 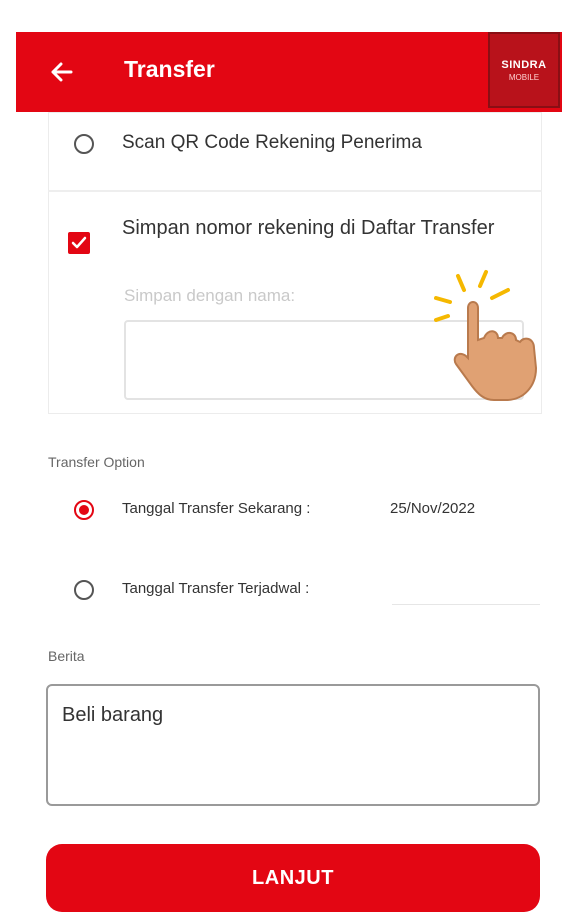 What do you see at coordinates (289, 72) in the screenshot?
I see `app-bar: Transfer SINDRA MOBILE` at bounding box center [289, 72].